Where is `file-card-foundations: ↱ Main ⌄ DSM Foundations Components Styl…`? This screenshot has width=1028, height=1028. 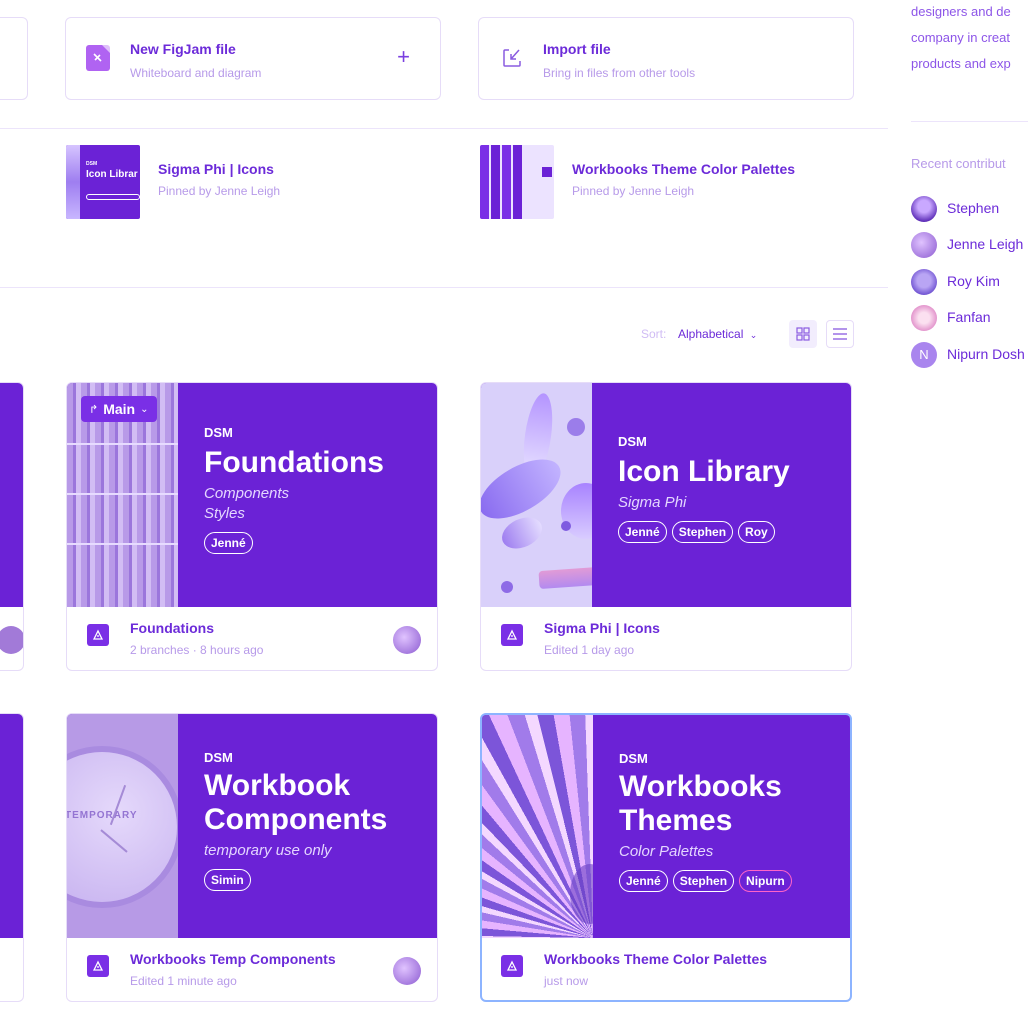
file-card-foundations: ↱ Main ⌄ DSM Foundations Components Styl… is located at coordinates (252, 526).